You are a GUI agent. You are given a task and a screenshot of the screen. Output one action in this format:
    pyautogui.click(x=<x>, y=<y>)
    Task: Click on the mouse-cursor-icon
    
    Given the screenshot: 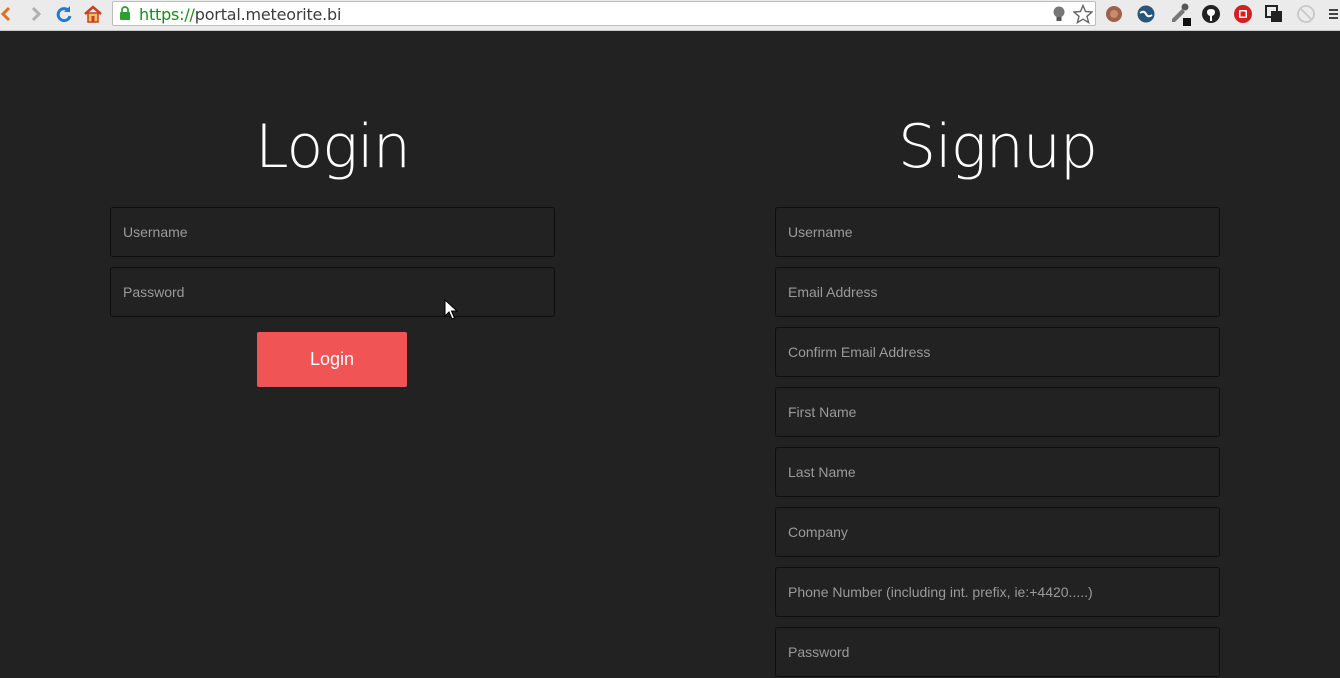 What is the action you would take?
    pyautogui.click(x=451, y=312)
    